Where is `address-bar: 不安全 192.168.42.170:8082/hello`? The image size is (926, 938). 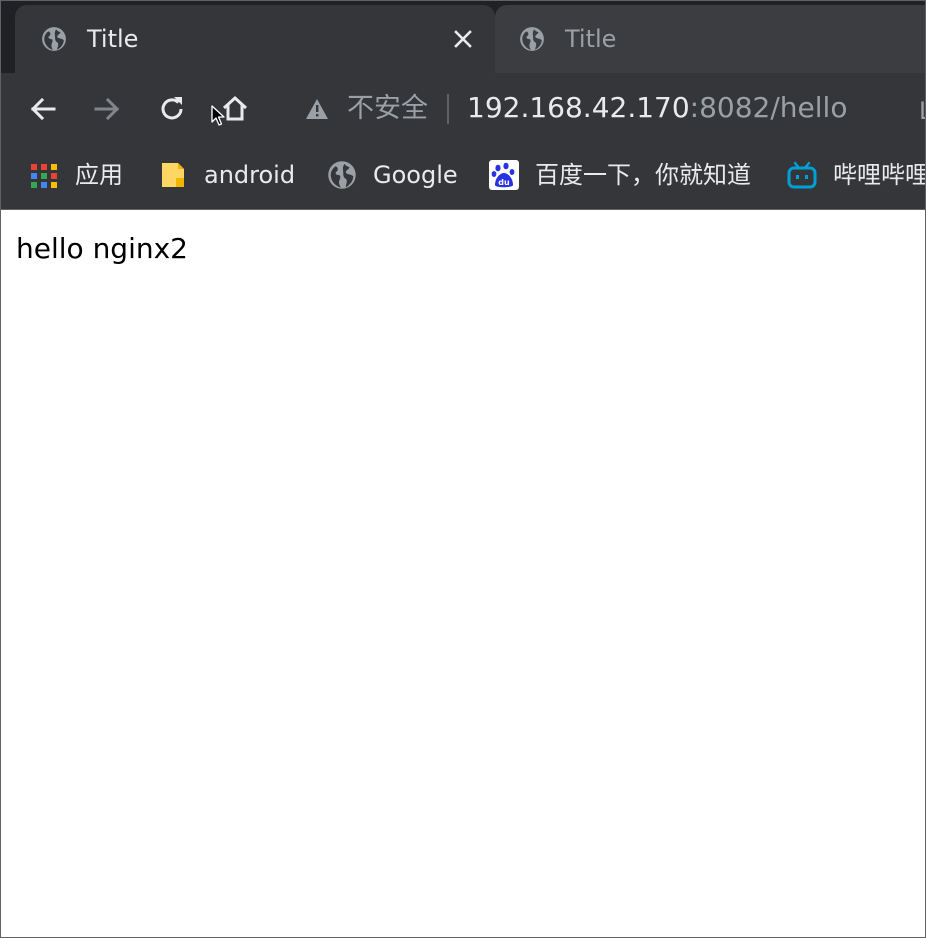 address-bar: 不安全 192.168.42.170:8082/hello is located at coordinates (611, 109).